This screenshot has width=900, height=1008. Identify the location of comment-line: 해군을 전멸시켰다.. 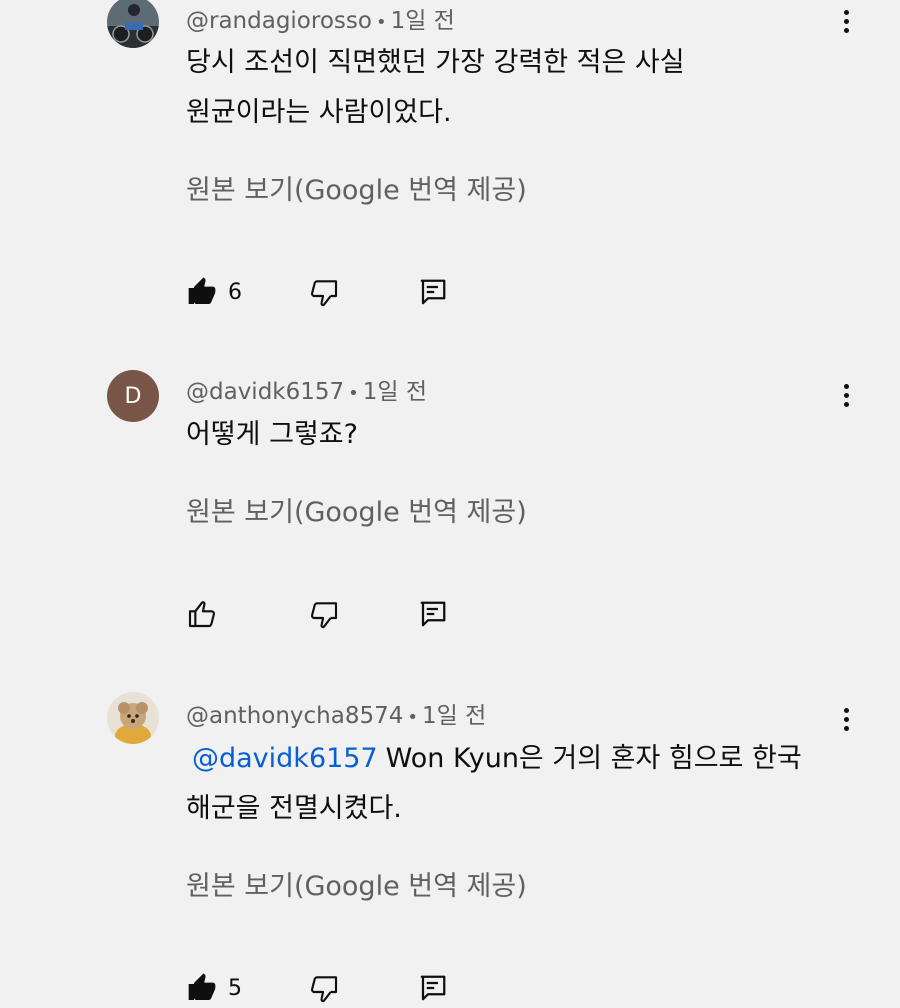
(294, 808).